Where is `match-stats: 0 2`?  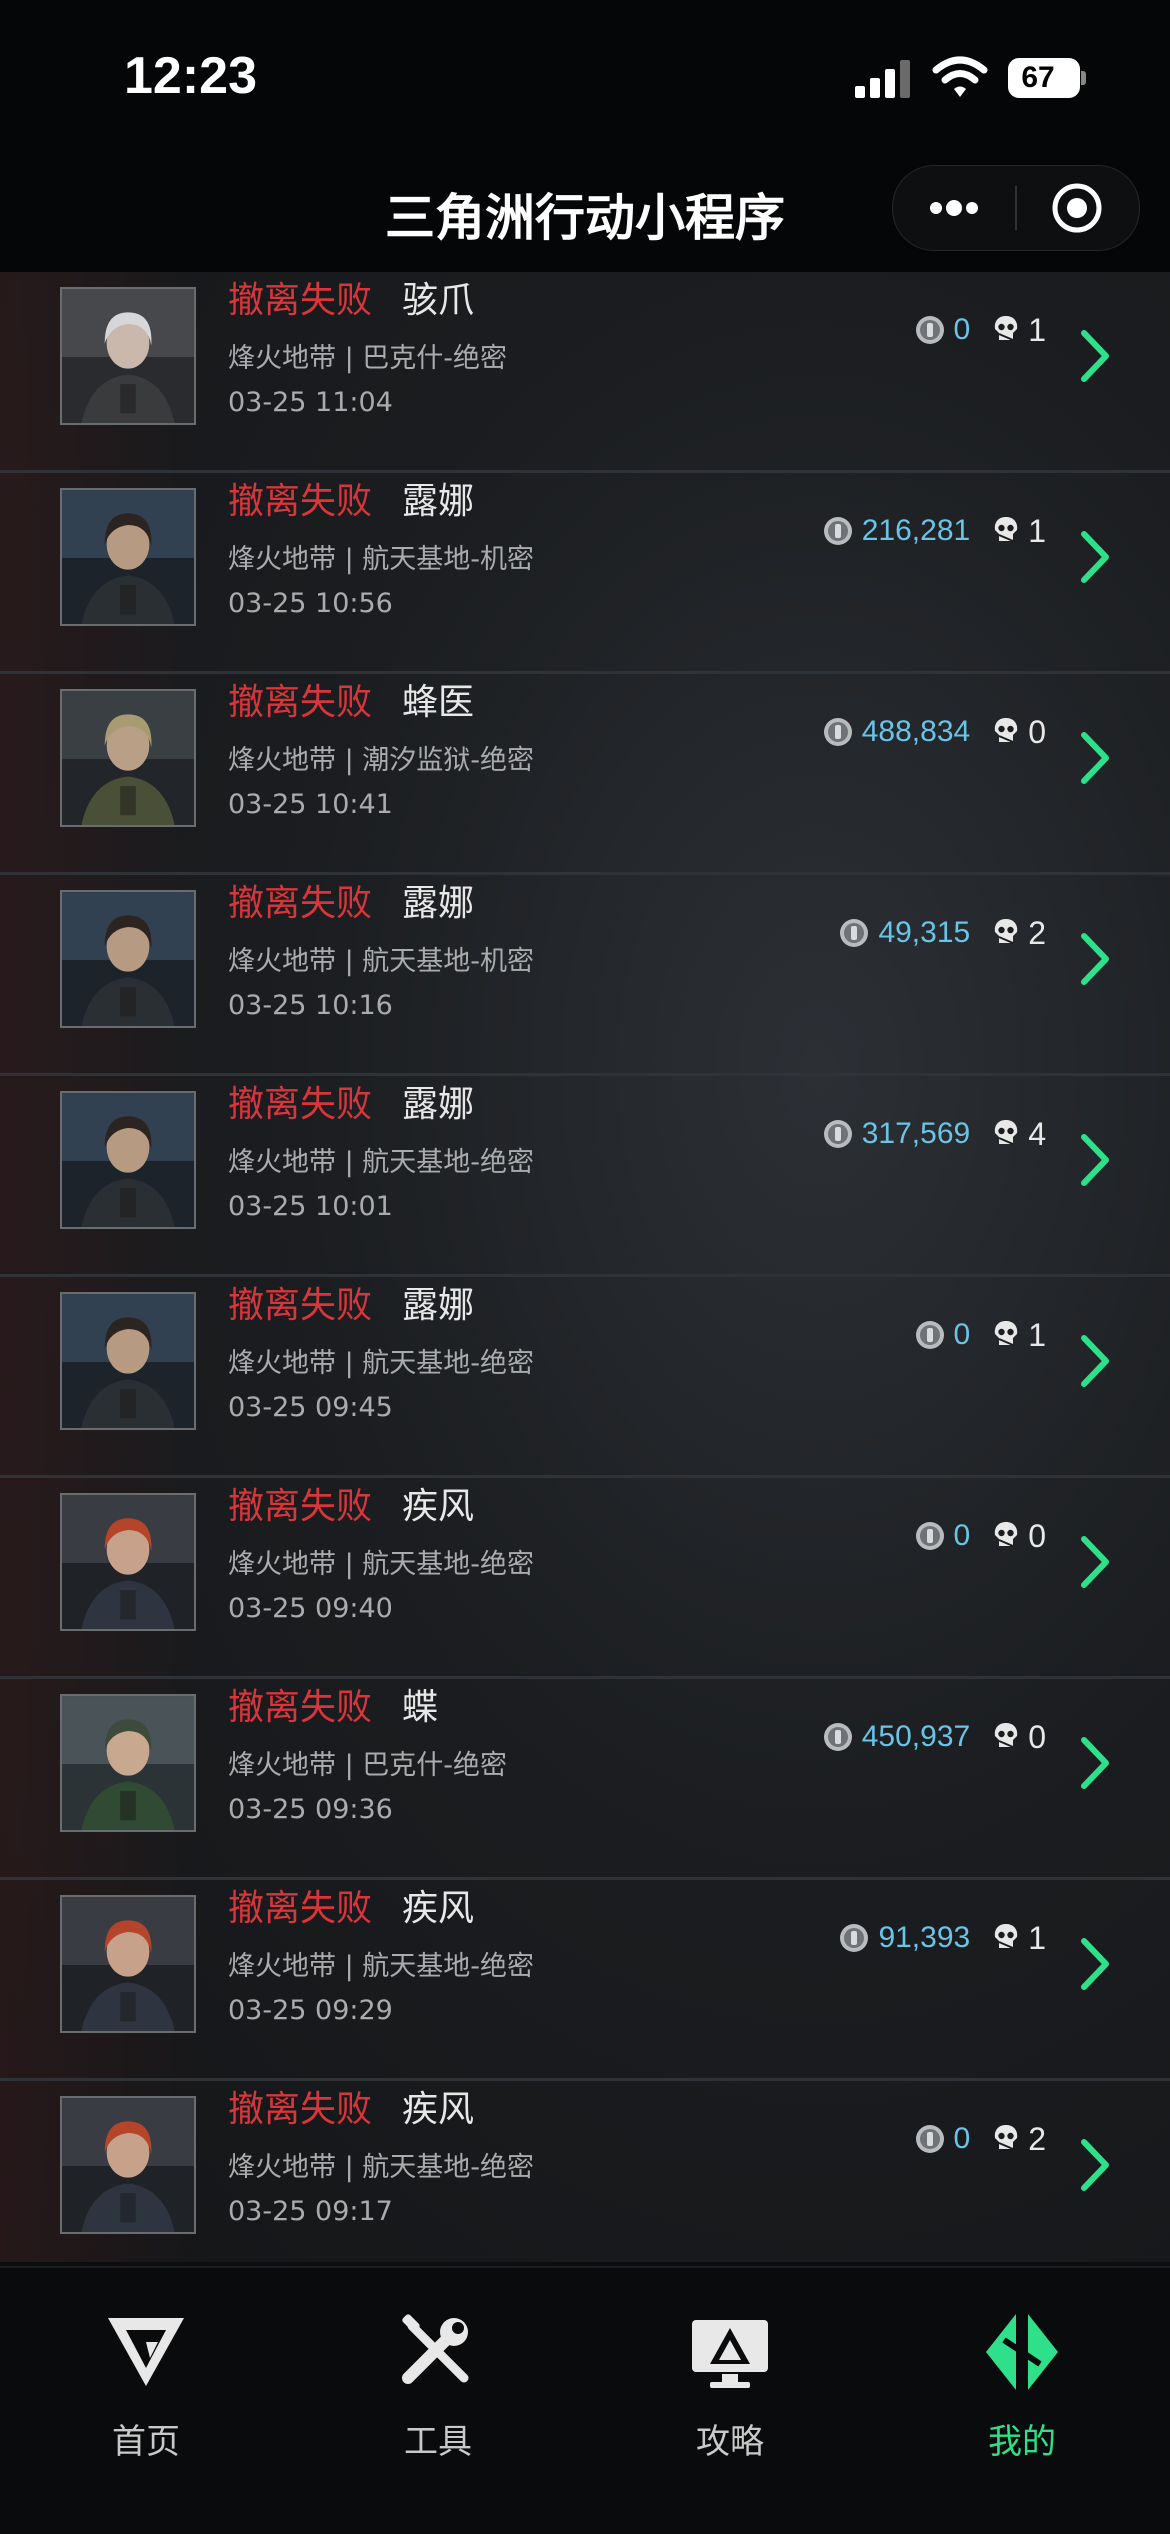 match-stats: 0 2 is located at coordinates (980, 2139).